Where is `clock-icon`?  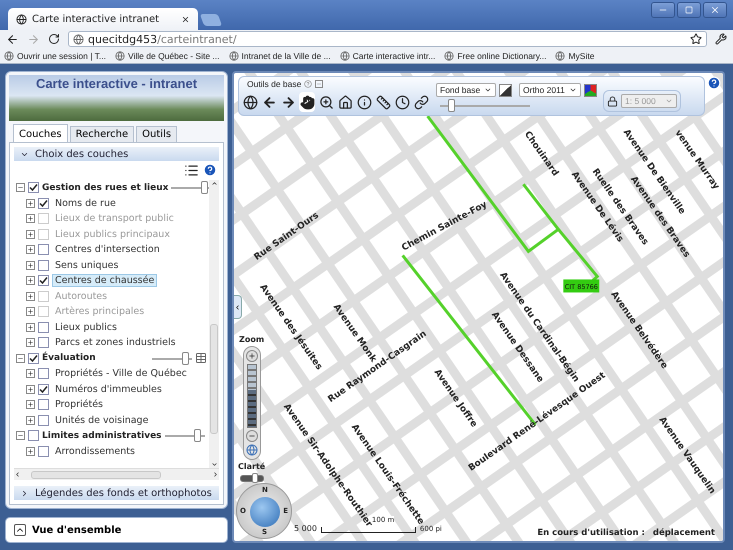
clock-icon is located at coordinates (402, 102).